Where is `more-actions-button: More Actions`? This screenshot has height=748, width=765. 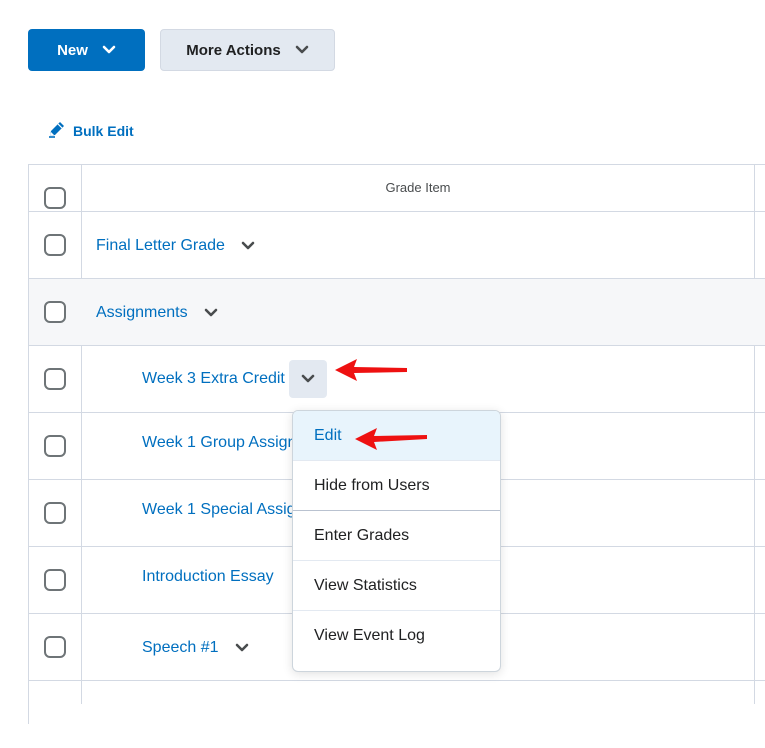
more-actions-button: More Actions is located at coordinates (247, 50).